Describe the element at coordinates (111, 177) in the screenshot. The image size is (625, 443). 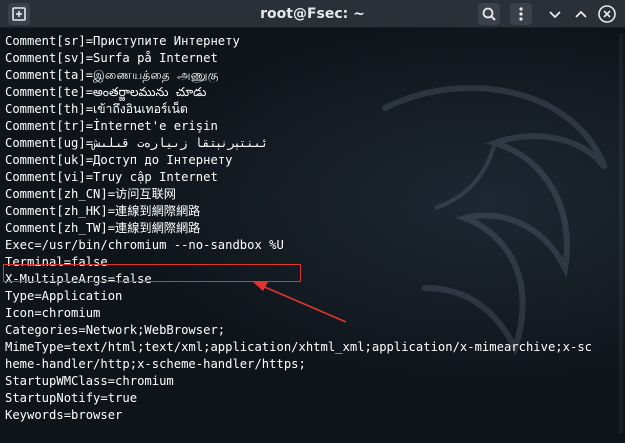
I see `terminal-line: Comment[vi]=Truy cập Internet` at that location.